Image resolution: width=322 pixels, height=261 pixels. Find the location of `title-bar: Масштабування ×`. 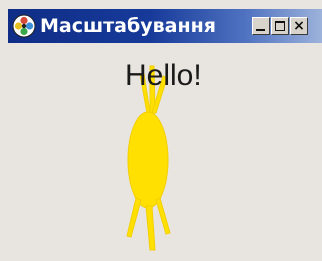

title-bar: Масштабування × is located at coordinates (165, 26).